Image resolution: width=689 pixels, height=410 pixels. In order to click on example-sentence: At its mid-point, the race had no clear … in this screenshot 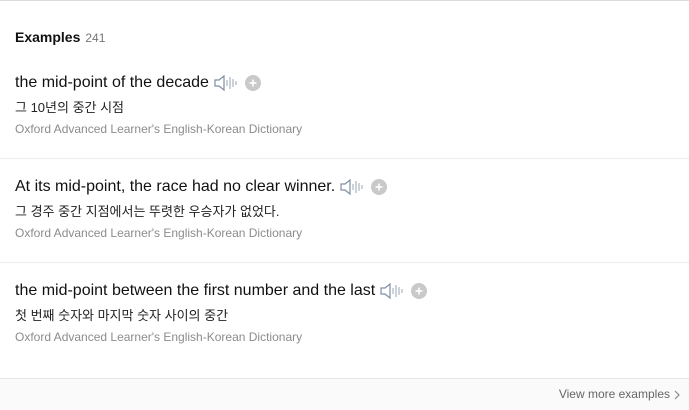, I will do `click(175, 186)`.